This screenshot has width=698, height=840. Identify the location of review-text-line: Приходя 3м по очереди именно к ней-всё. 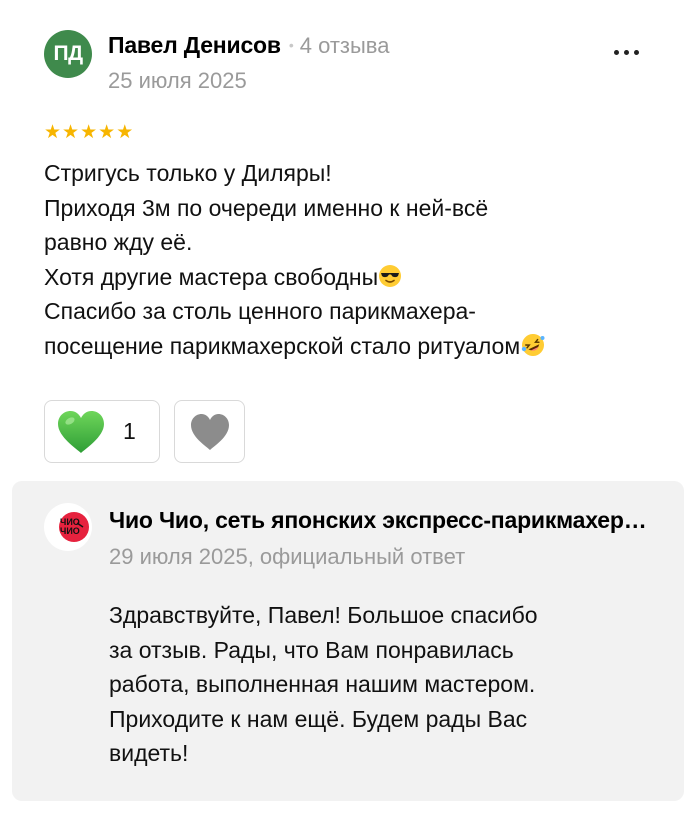
(266, 207).